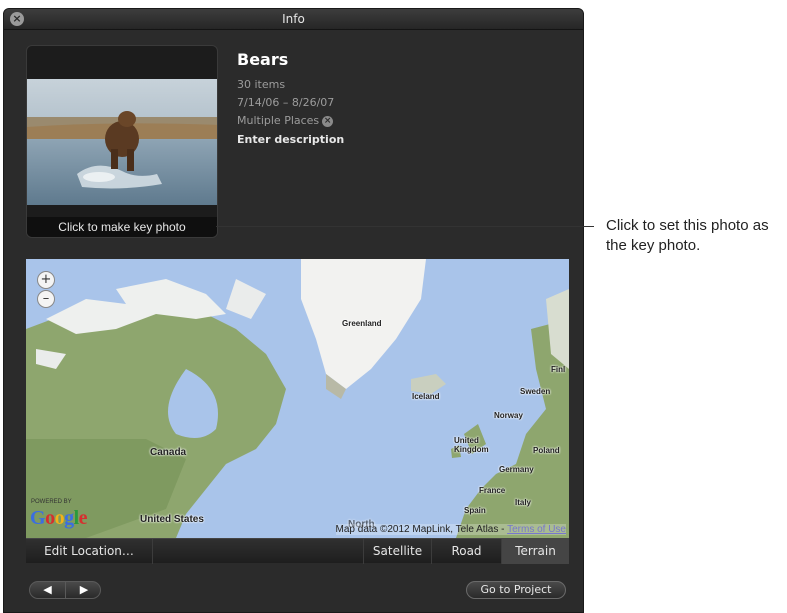 Image resolution: width=787 pixels, height=613 pixels. Describe the element at coordinates (535, 391) in the screenshot. I see `map-label-sweden: Sweden` at that location.